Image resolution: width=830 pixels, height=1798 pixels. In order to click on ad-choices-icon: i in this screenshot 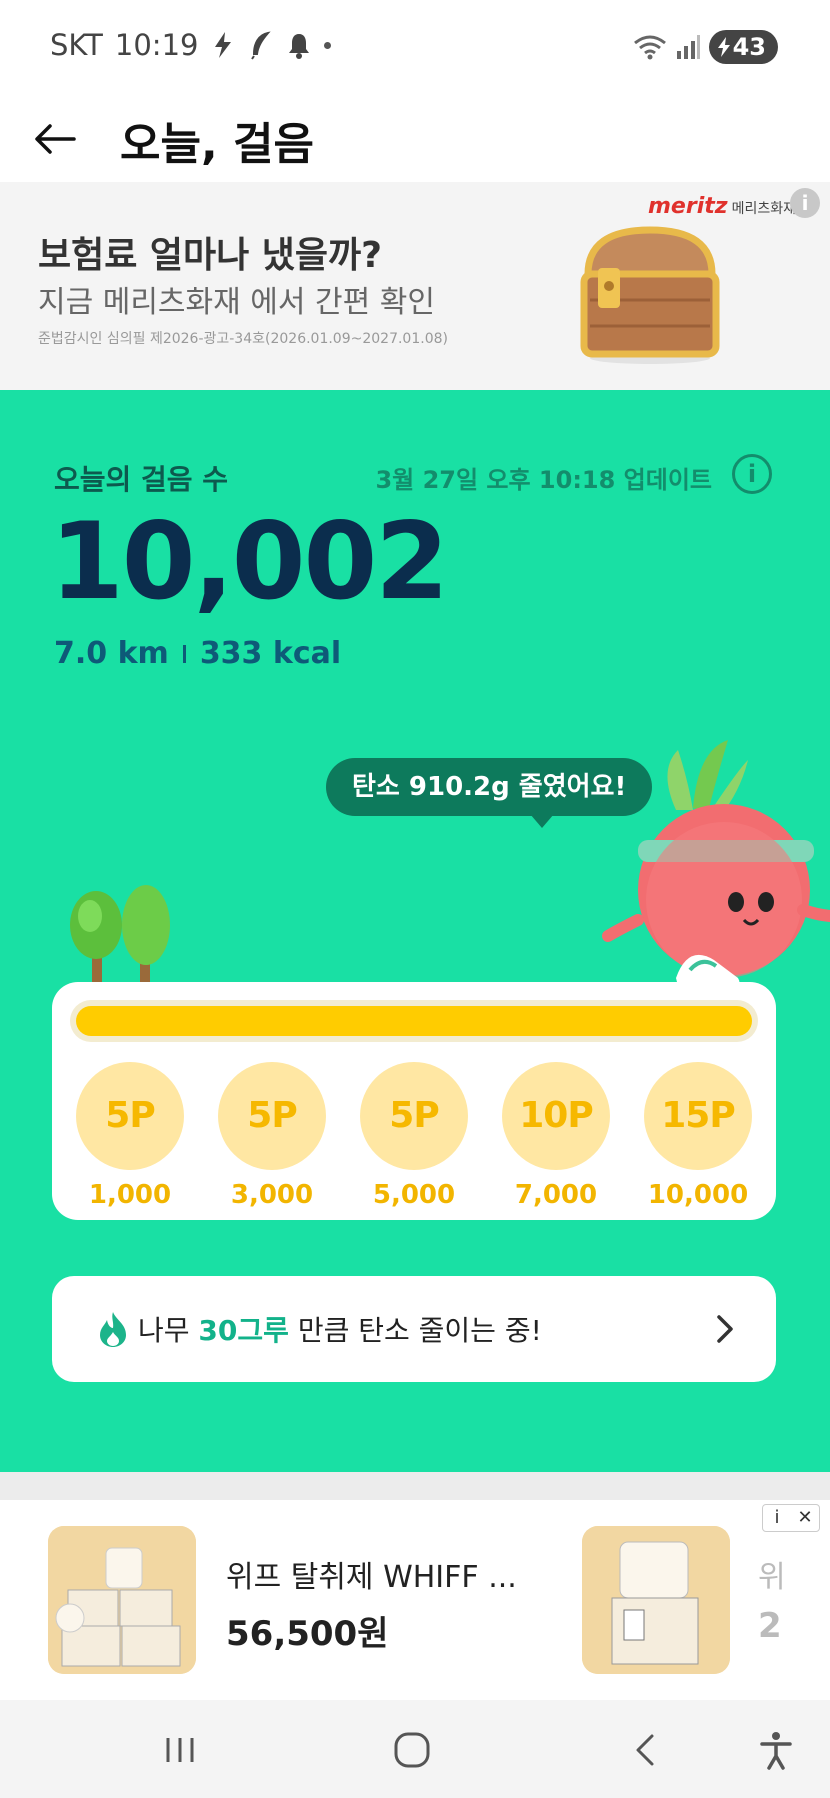, I will do `click(777, 1518)`.